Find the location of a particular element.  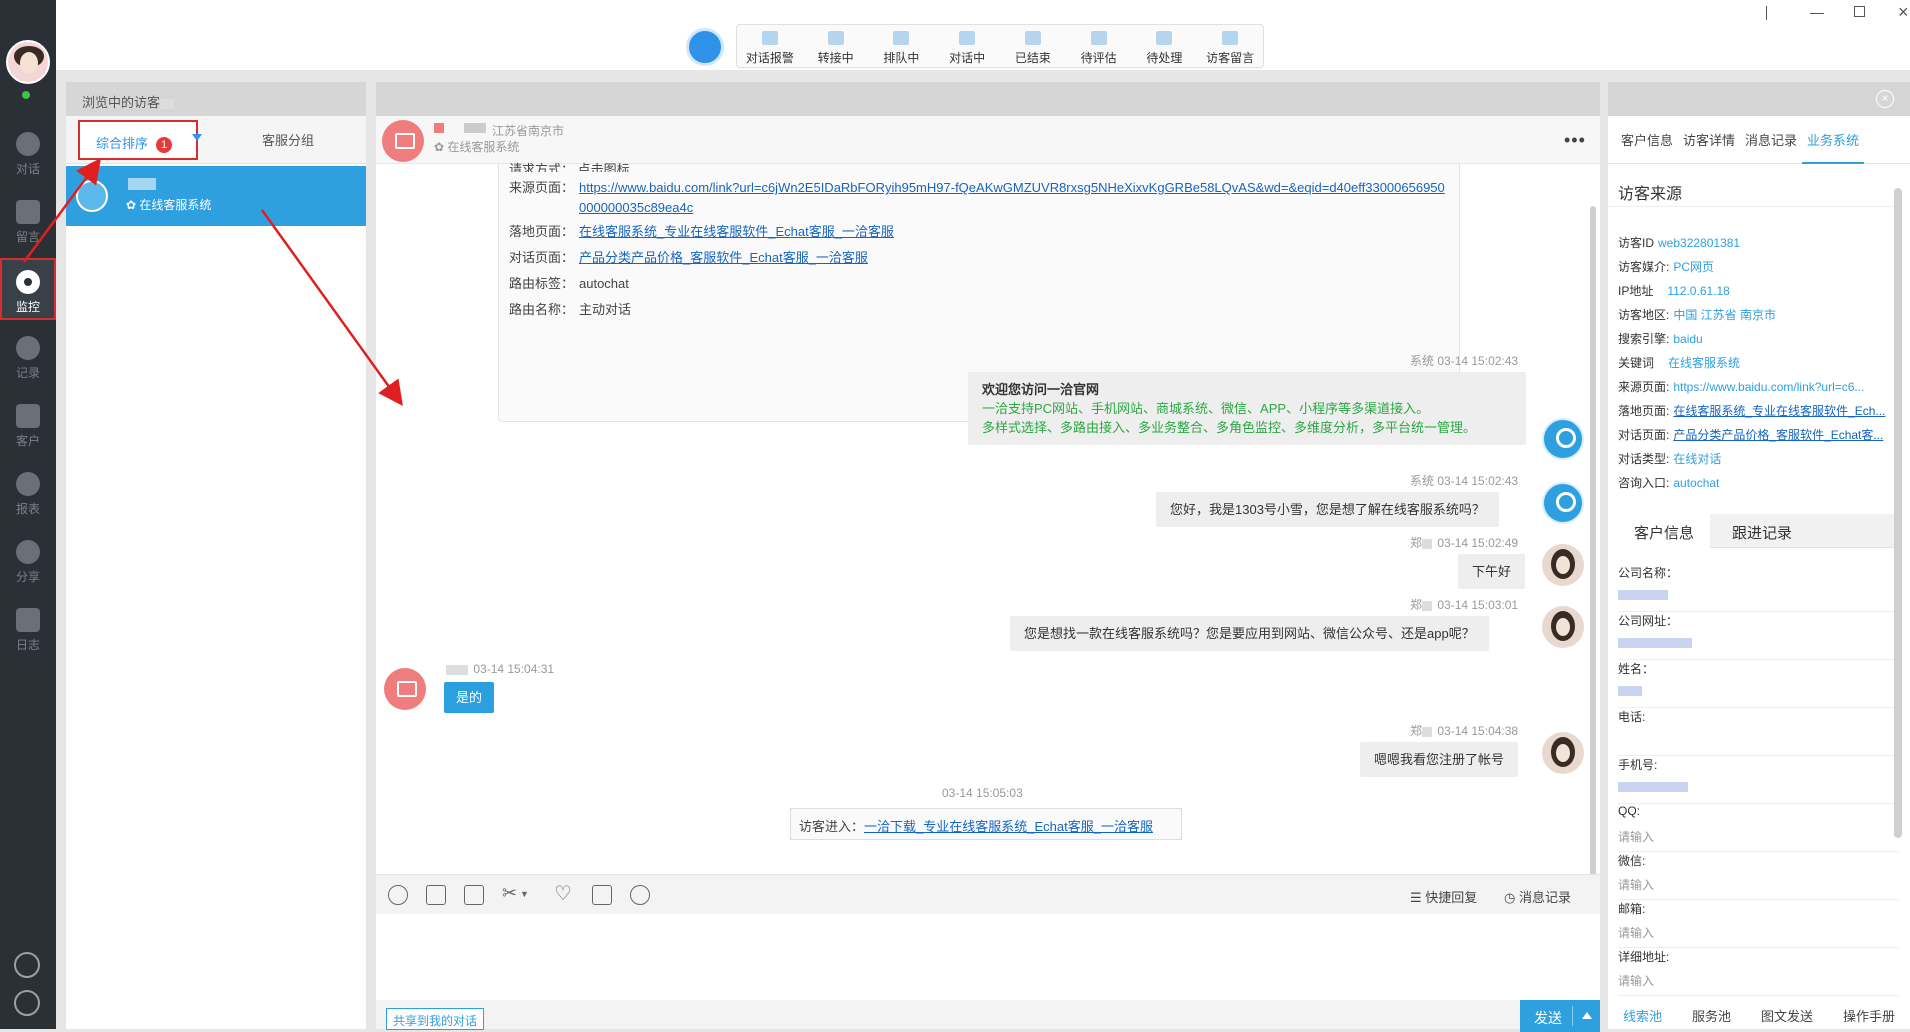

arrow-to-chat is located at coordinates (331, 308).